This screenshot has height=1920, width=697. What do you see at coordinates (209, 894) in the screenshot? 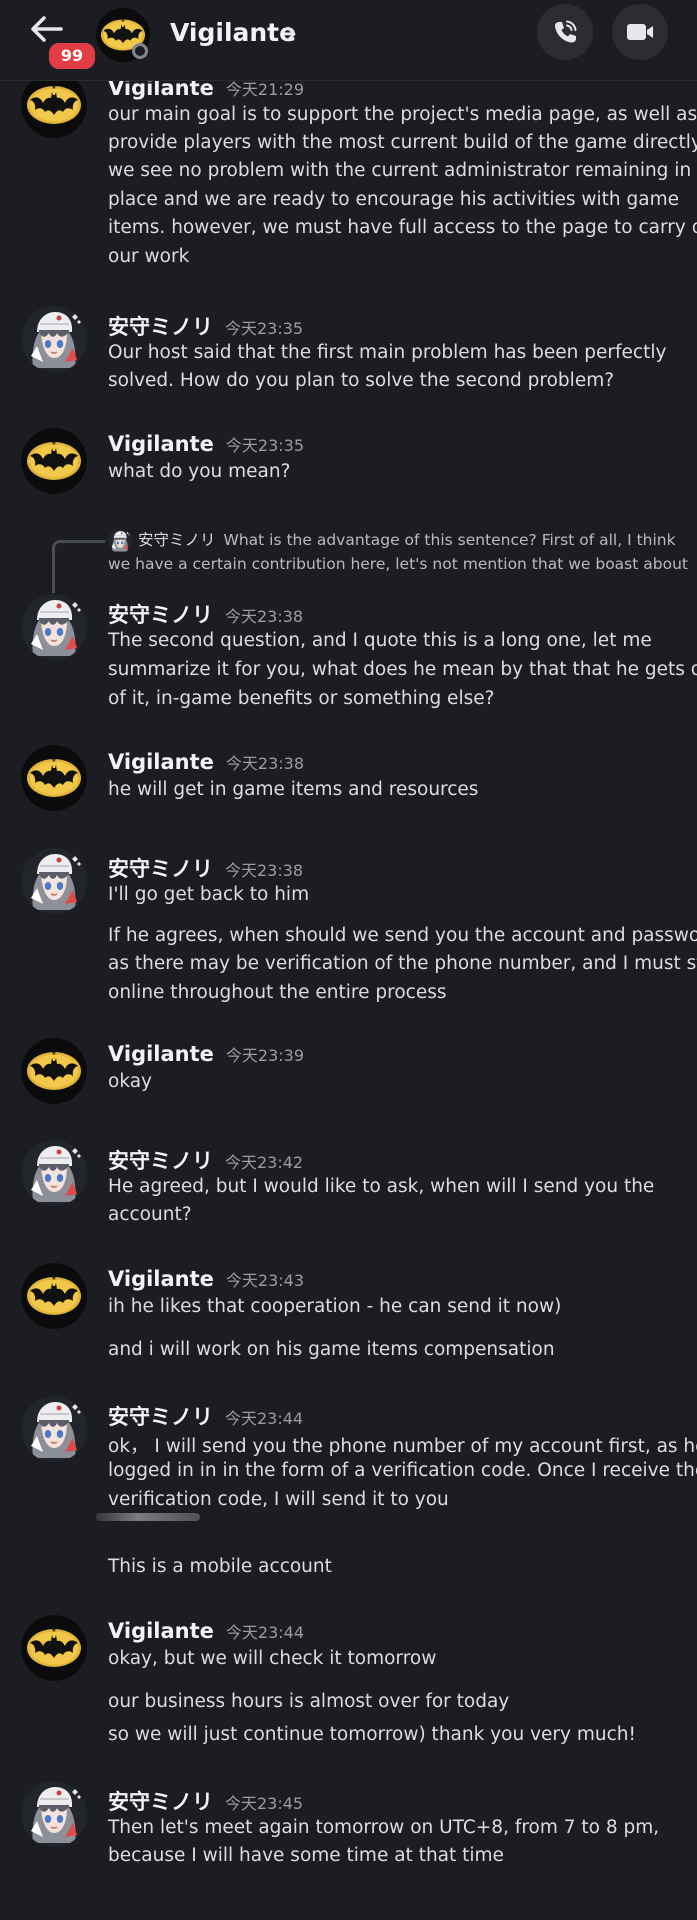
I see `message-text: I'll go get back to him` at bounding box center [209, 894].